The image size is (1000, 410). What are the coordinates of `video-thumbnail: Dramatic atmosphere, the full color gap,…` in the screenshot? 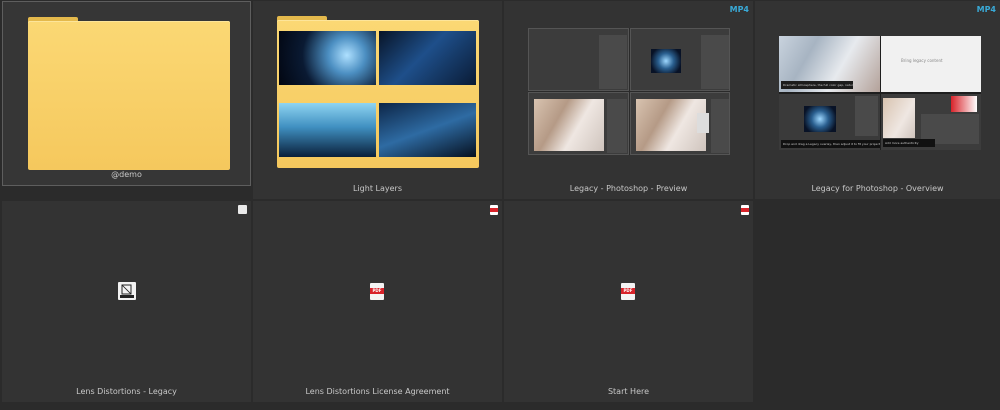 It's located at (880, 93).